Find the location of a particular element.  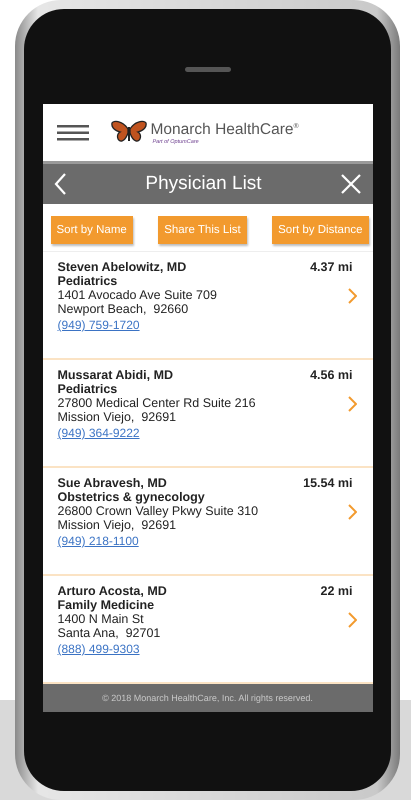

physician-distance: 4.56 mi is located at coordinates (331, 375).